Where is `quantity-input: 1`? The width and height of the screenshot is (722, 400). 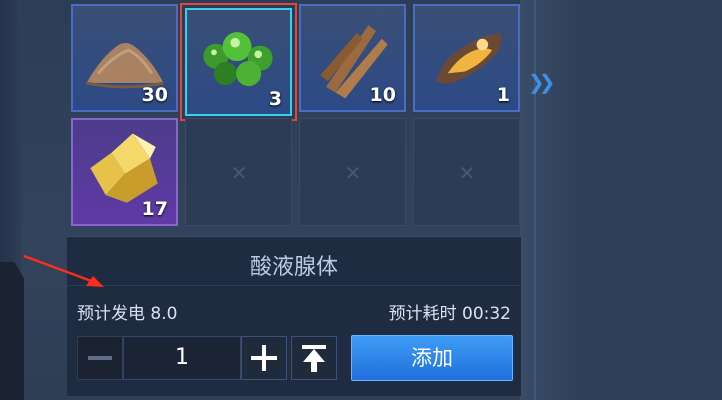 quantity-input: 1 is located at coordinates (182, 358).